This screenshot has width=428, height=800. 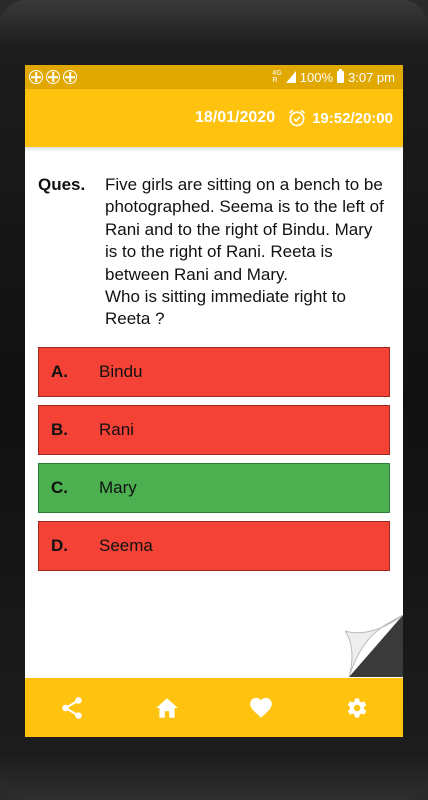 I want to click on home-icon, so click(x=166, y=707).